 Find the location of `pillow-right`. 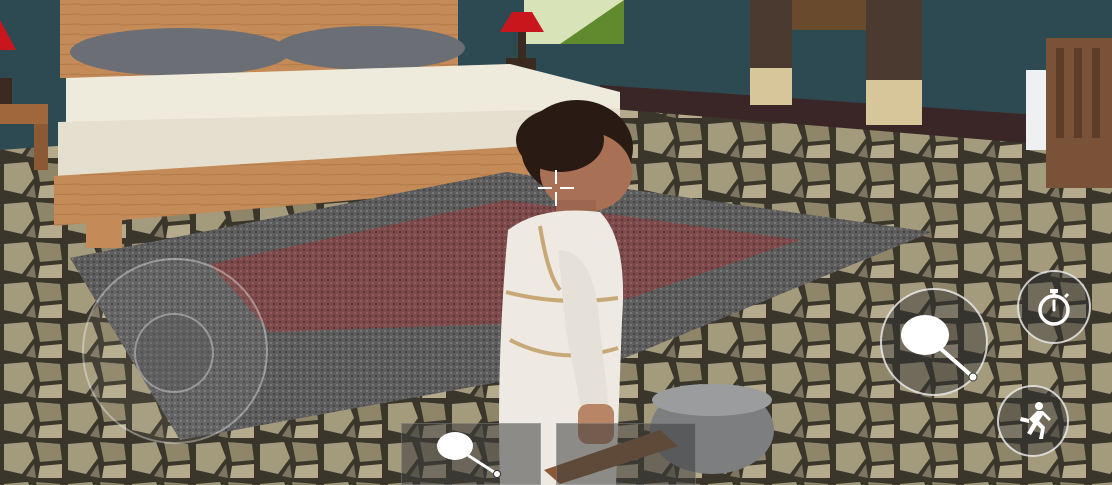

pillow-right is located at coordinates (370, 48).